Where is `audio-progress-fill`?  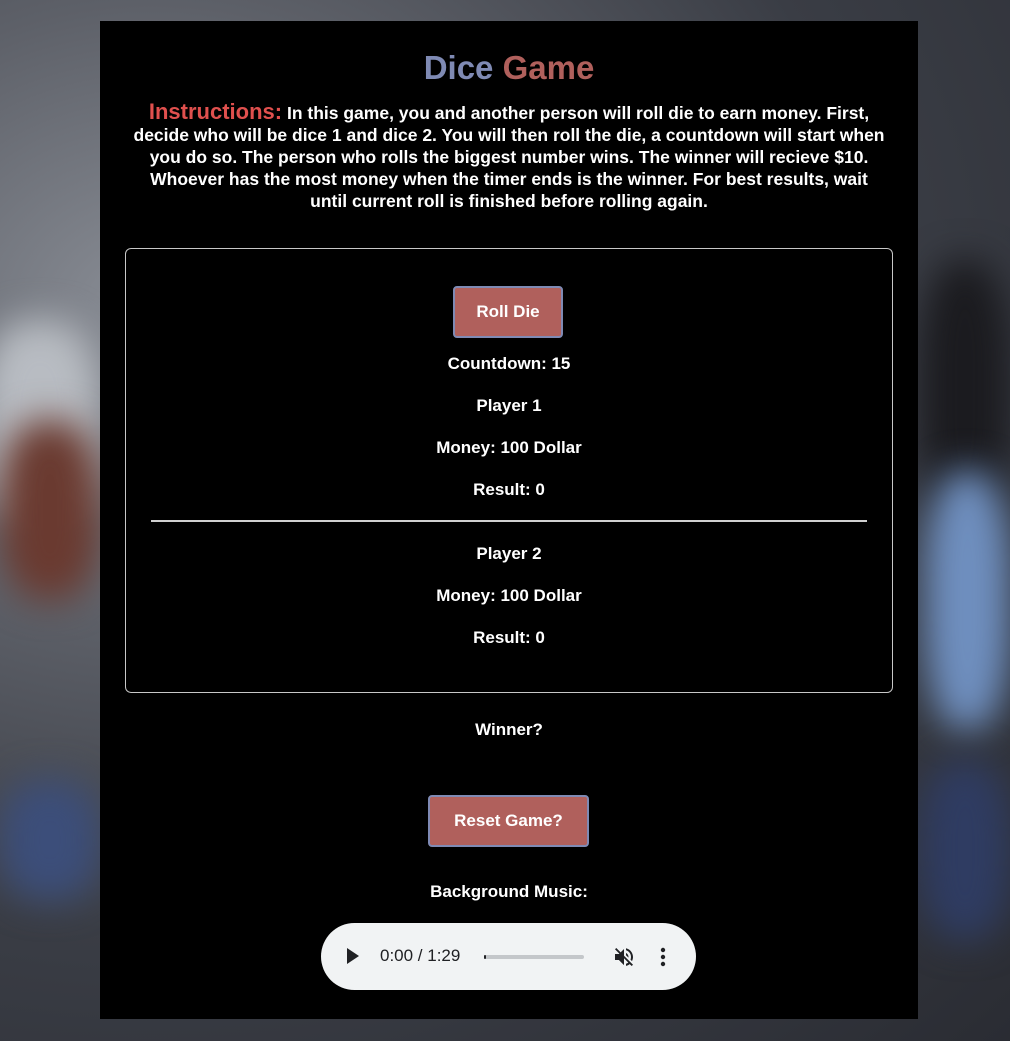
audio-progress-fill is located at coordinates (485, 957).